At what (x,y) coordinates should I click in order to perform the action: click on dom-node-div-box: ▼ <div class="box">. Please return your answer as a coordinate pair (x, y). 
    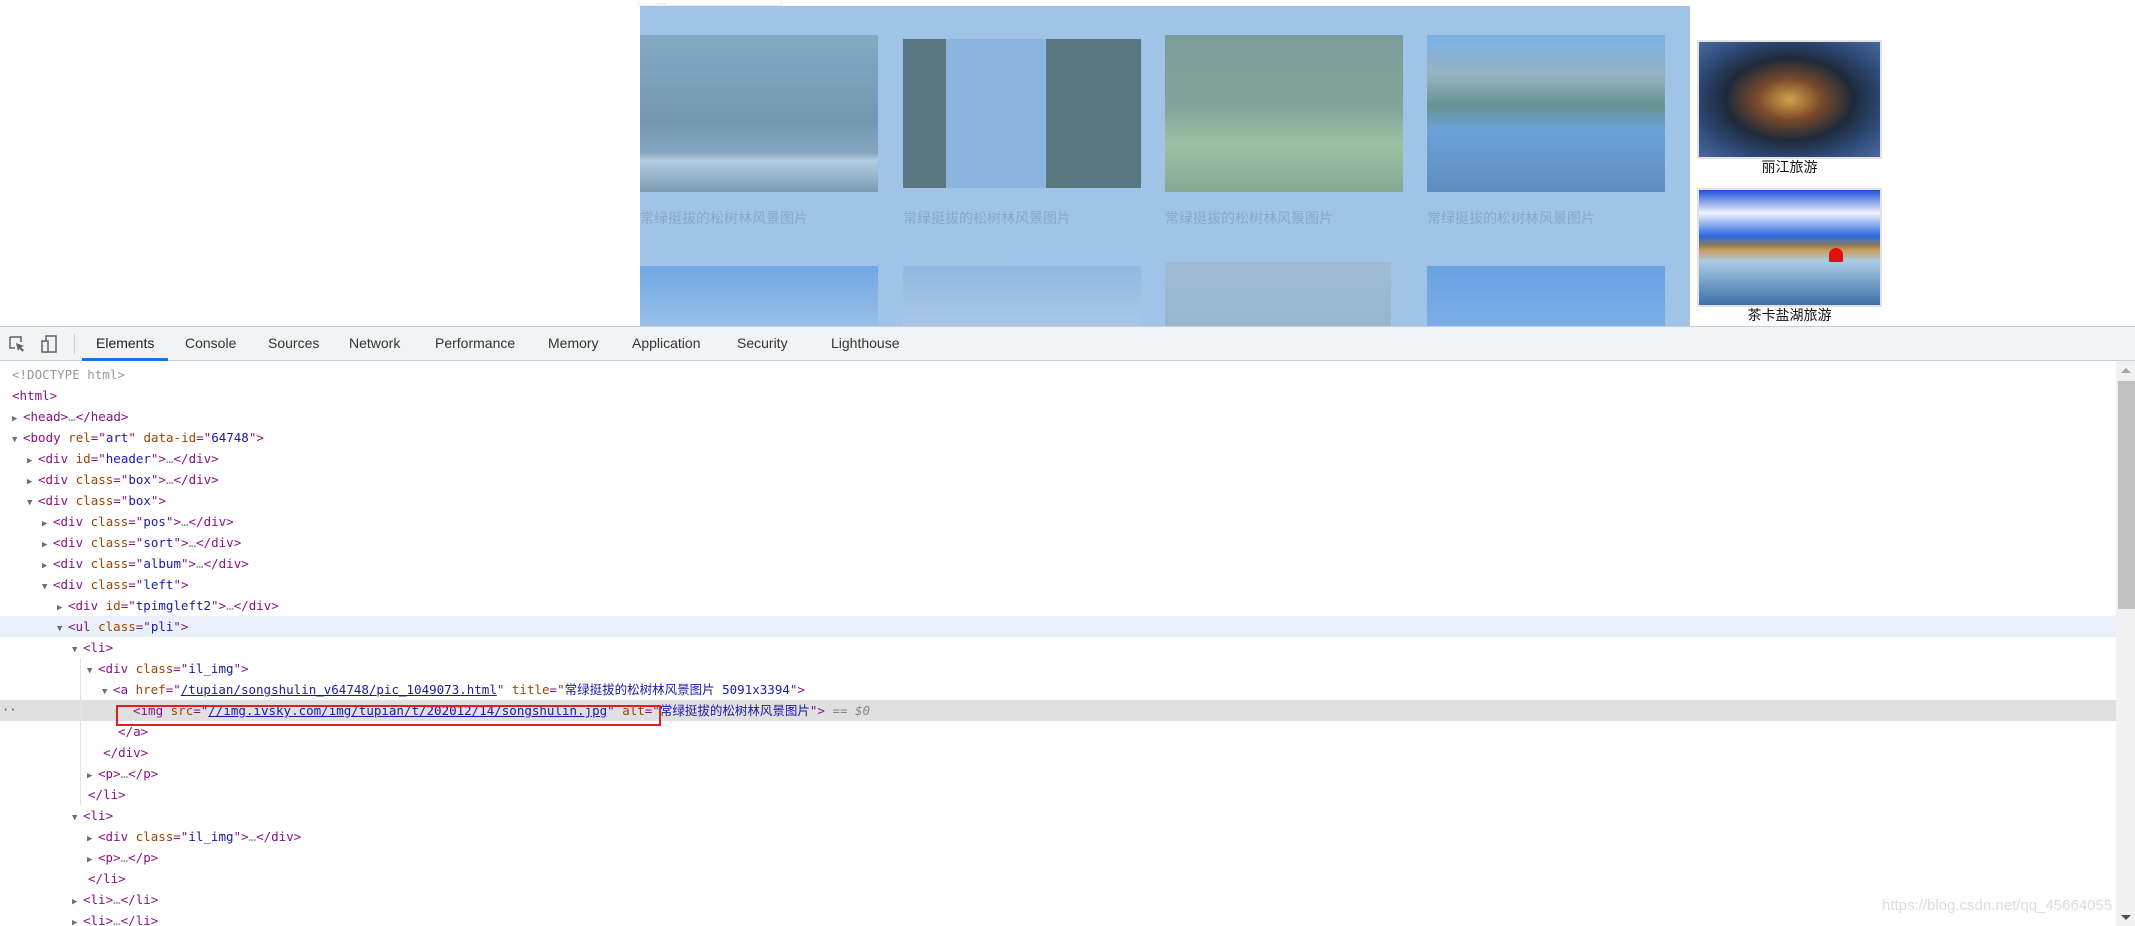
    Looking at the image, I should click on (1058, 500).